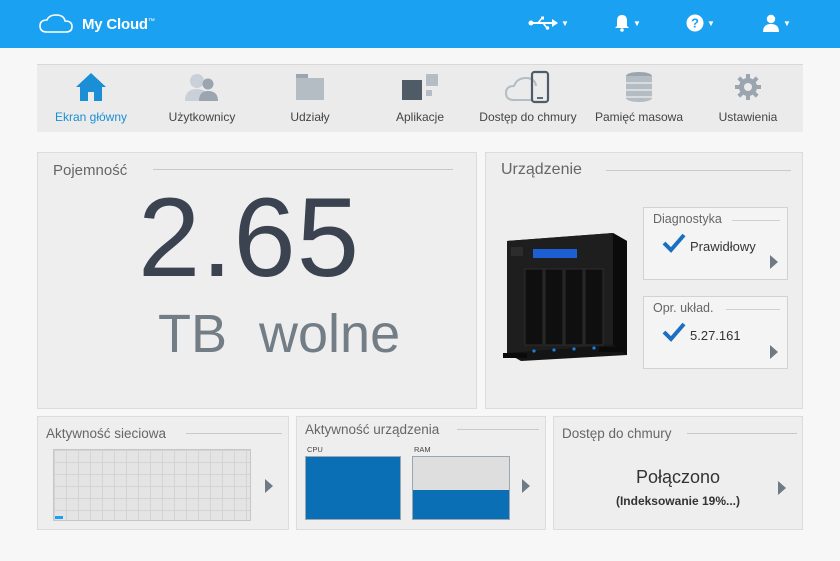  Describe the element at coordinates (639, 87) in the screenshot. I see `storage-icon` at that location.